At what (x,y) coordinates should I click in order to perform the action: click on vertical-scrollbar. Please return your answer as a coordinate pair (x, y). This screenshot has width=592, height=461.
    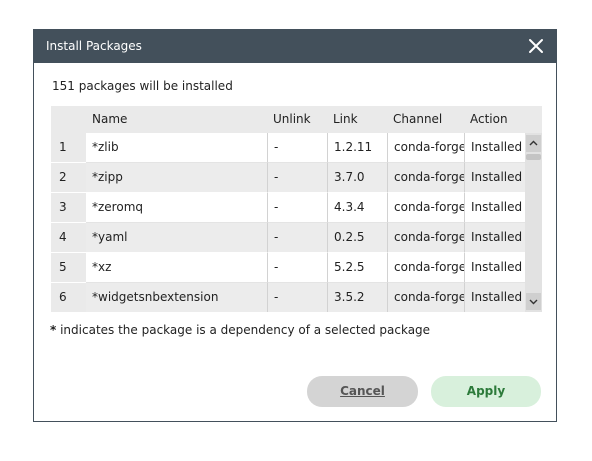
    Looking at the image, I should click on (533, 222).